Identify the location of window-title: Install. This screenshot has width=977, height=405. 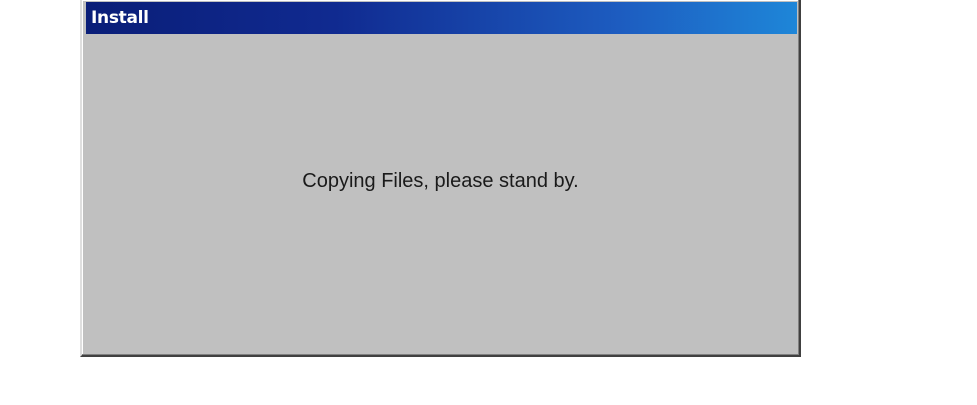
(120, 18).